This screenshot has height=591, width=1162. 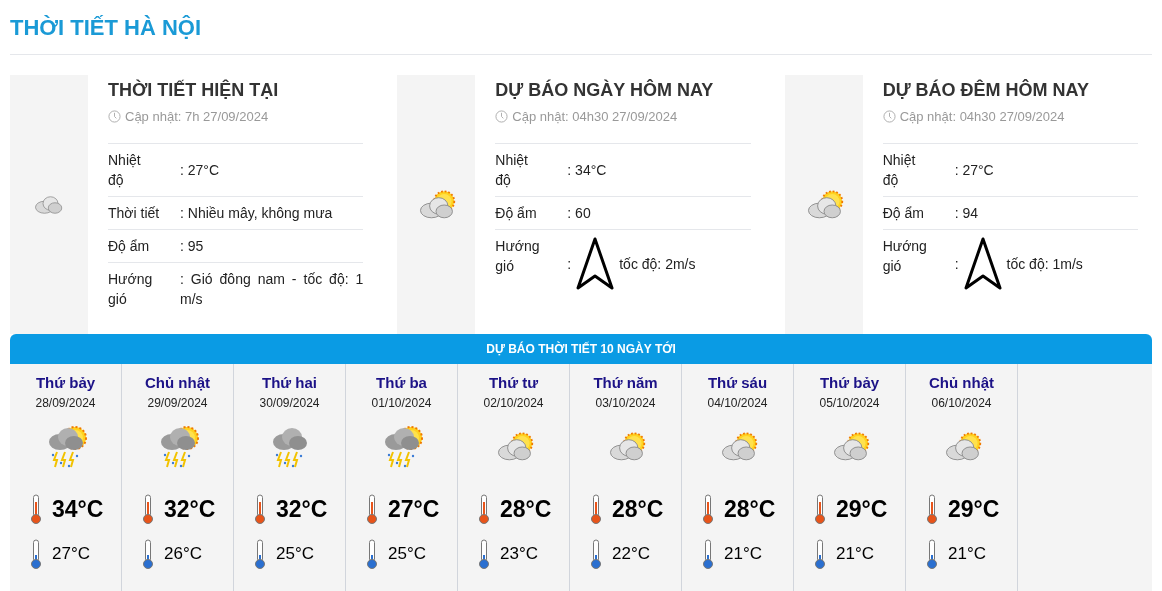 What do you see at coordinates (134, 213) in the screenshot?
I see `field-label: Thời tiết` at bounding box center [134, 213].